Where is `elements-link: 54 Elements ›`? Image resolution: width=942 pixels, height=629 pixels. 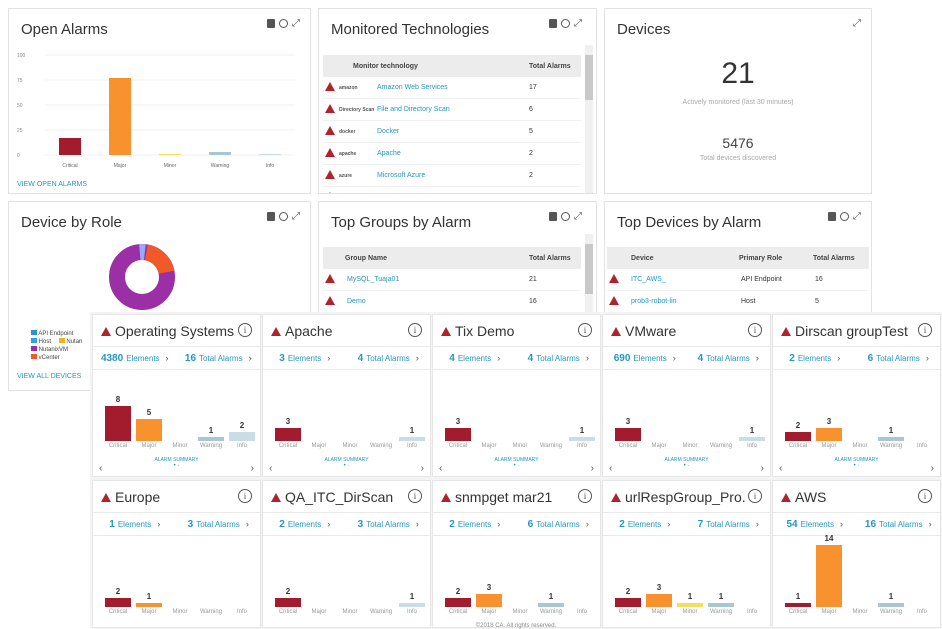
elements-link: 54 Elements › is located at coordinates (815, 524).